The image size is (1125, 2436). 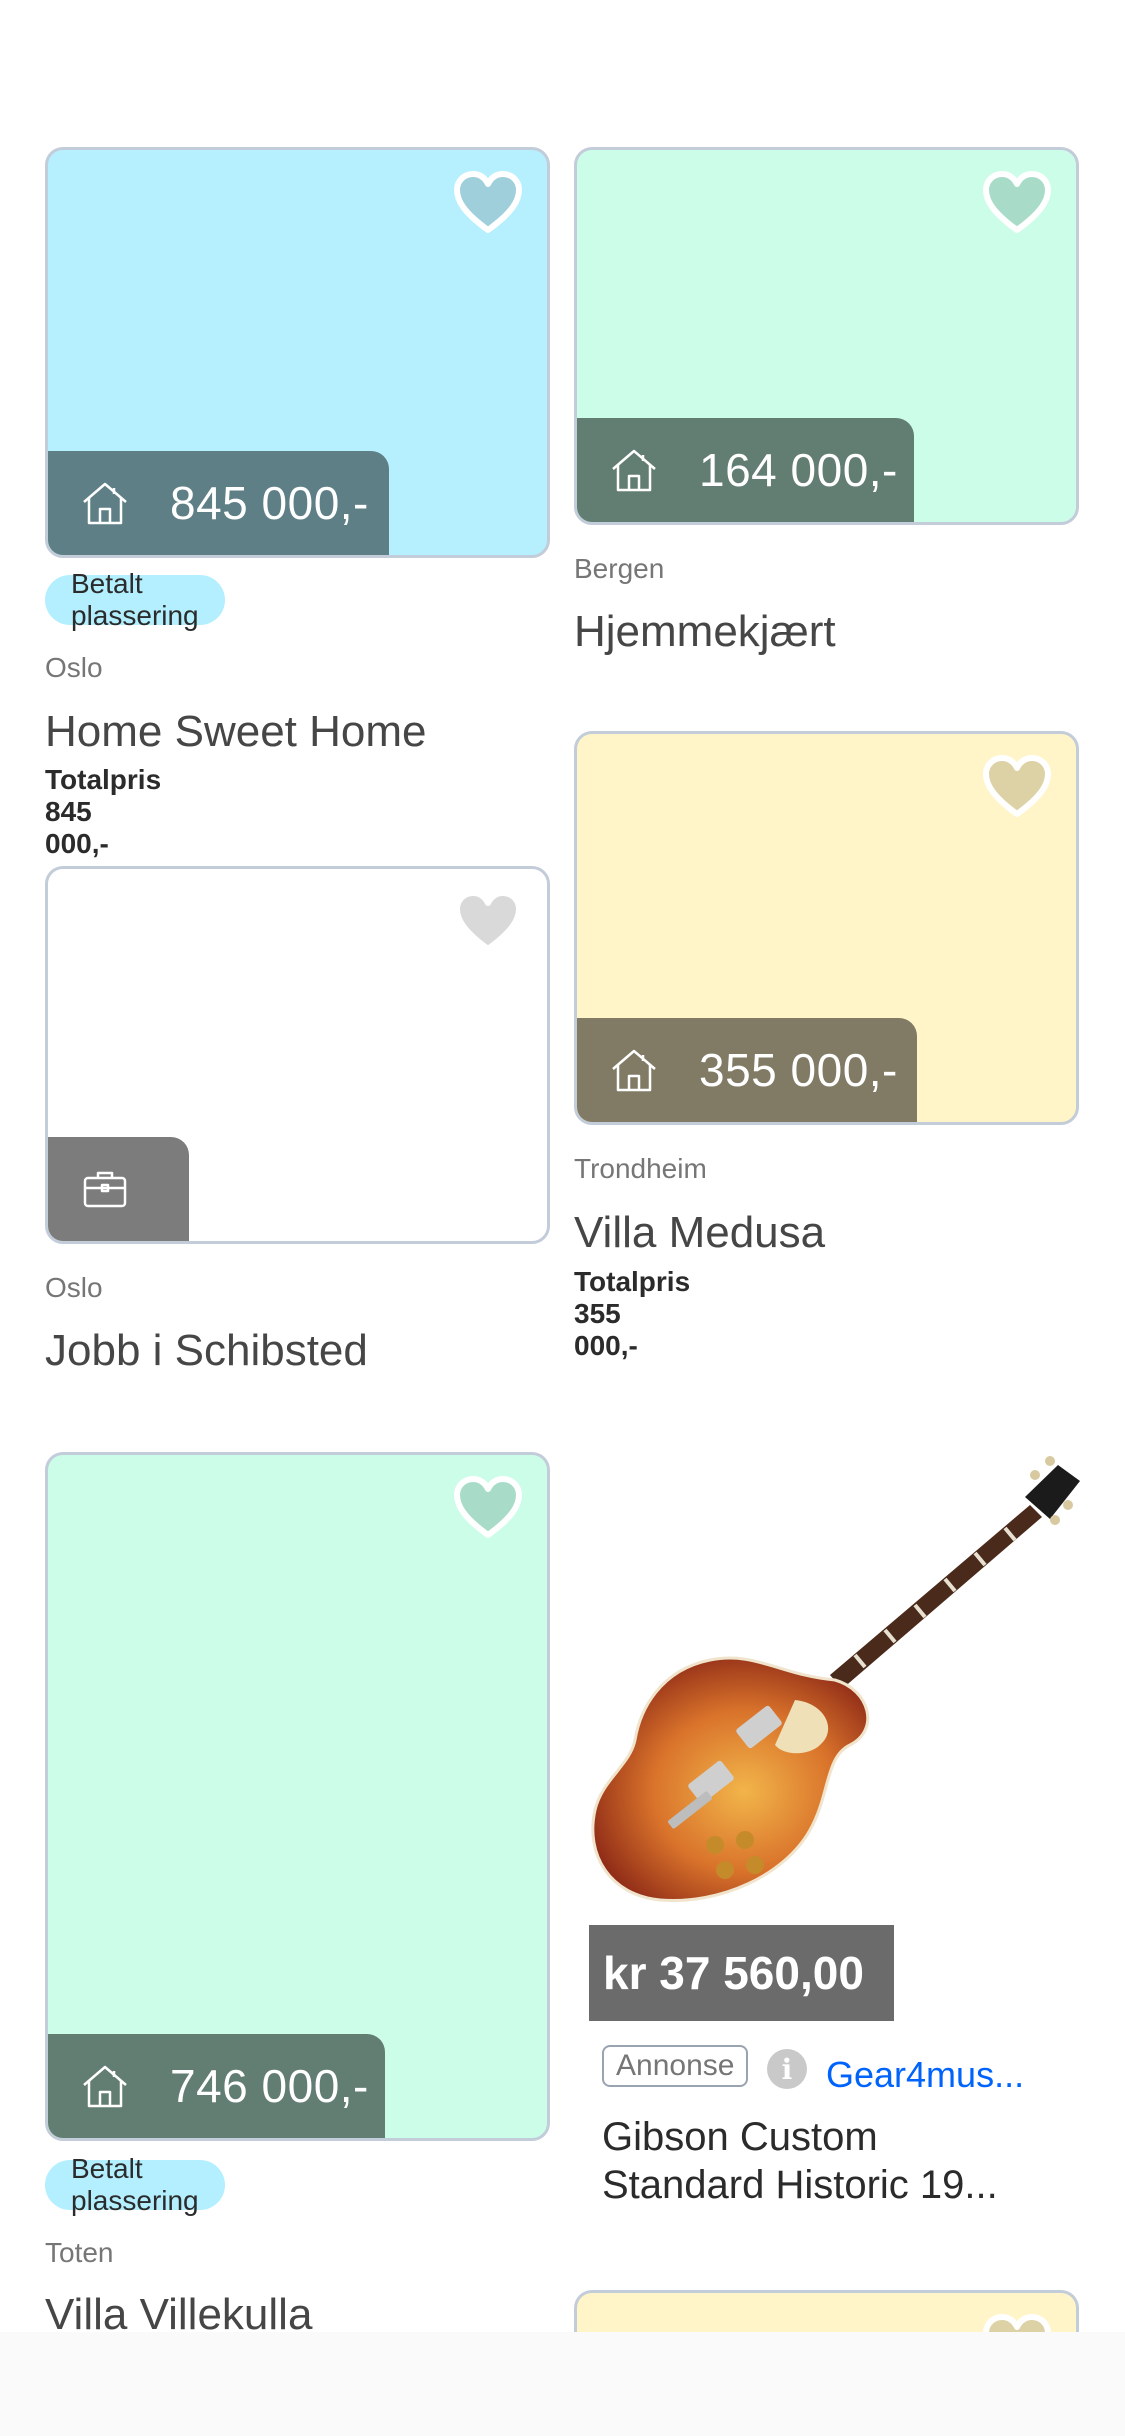 I want to click on price-bar: 845 000,-, so click(x=218, y=503).